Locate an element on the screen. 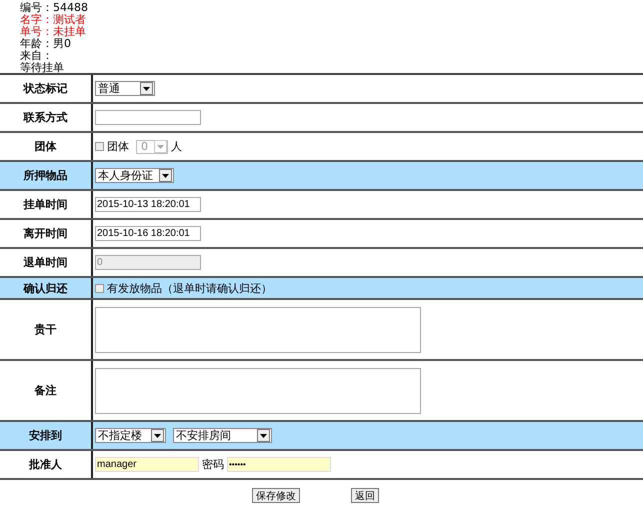 The height and width of the screenshot is (518, 643). input-field: manager is located at coordinates (147, 464).